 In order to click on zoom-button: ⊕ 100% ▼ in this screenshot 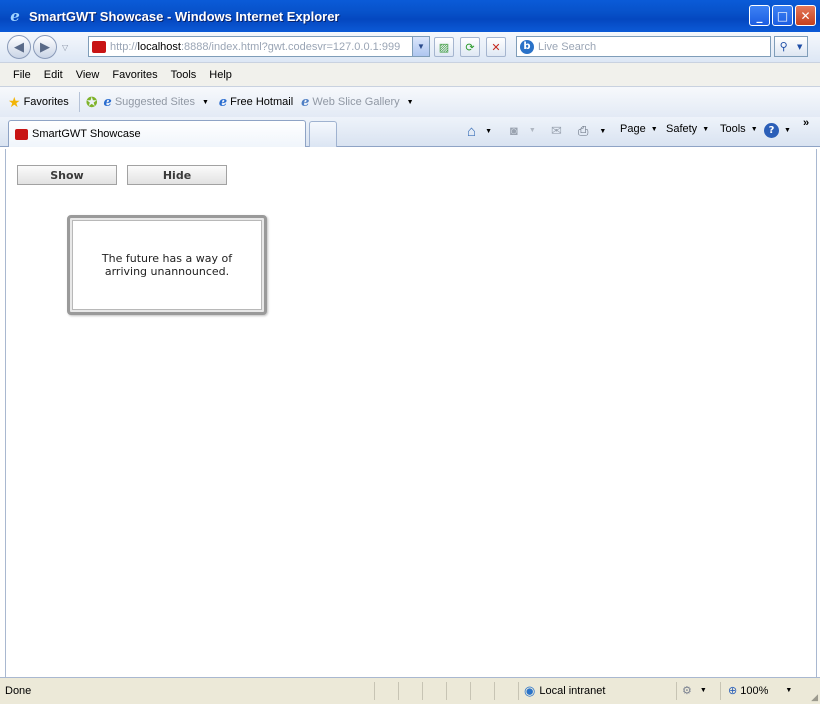, I will do `click(760, 691)`.